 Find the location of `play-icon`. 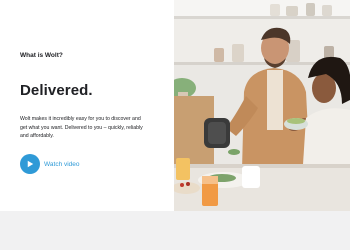

play-icon is located at coordinates (30, 164).